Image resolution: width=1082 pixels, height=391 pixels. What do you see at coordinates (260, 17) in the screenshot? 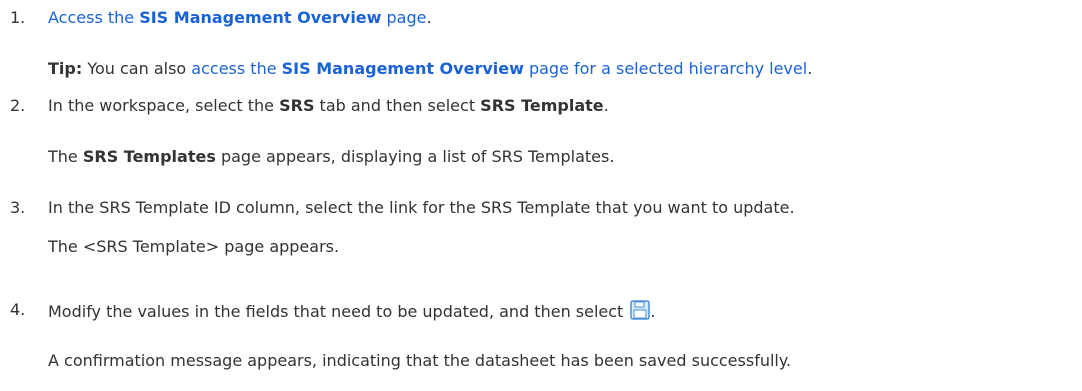
I see `sis-overview-link-bold: SIS Management Overview` at bounding box center [260, 17].